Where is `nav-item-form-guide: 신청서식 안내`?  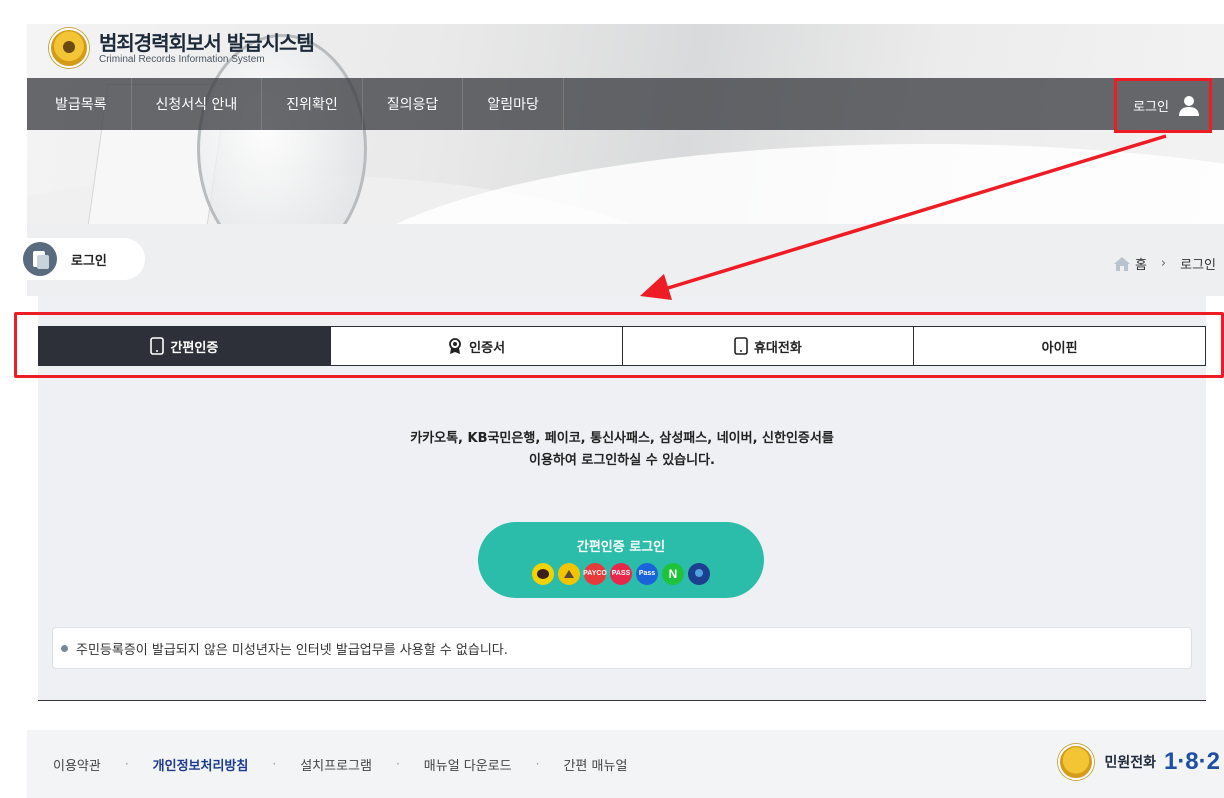 nav-item-form-guide: 신청서식 안내 is located at coordinates (197, 104).